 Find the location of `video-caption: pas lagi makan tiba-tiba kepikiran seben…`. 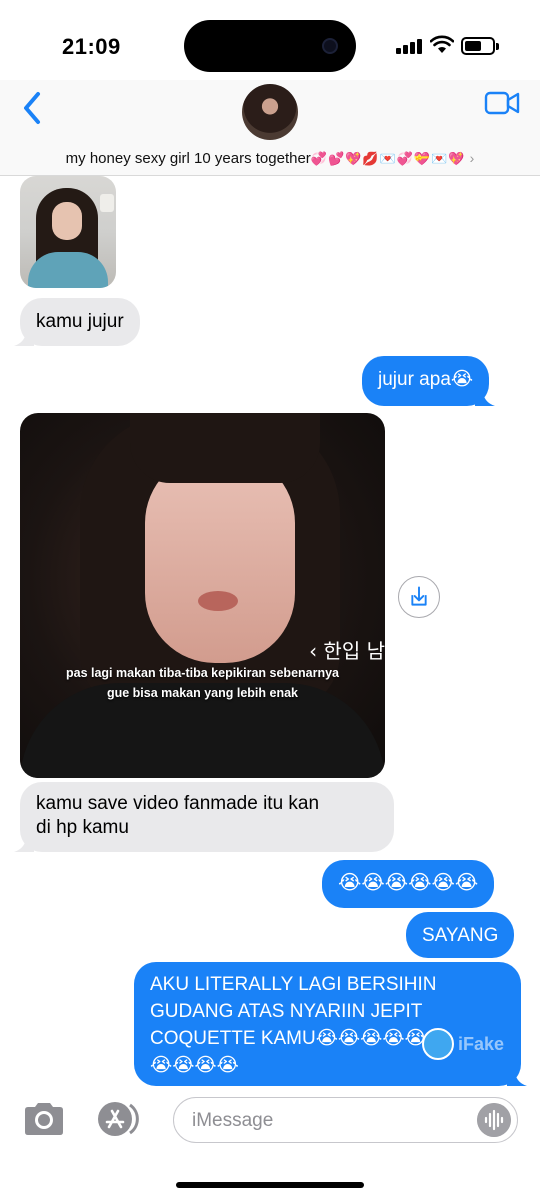

video-caption: pas lagi makan tiba-tiba kepikiran seben… is located at coordinates (202, 683).